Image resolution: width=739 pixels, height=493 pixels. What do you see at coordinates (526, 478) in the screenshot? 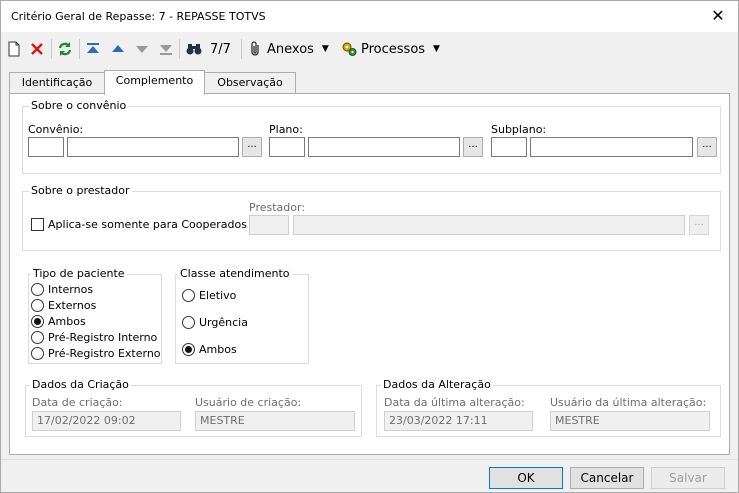
I see `ok-button: OK` at bounding box center [526, 478].